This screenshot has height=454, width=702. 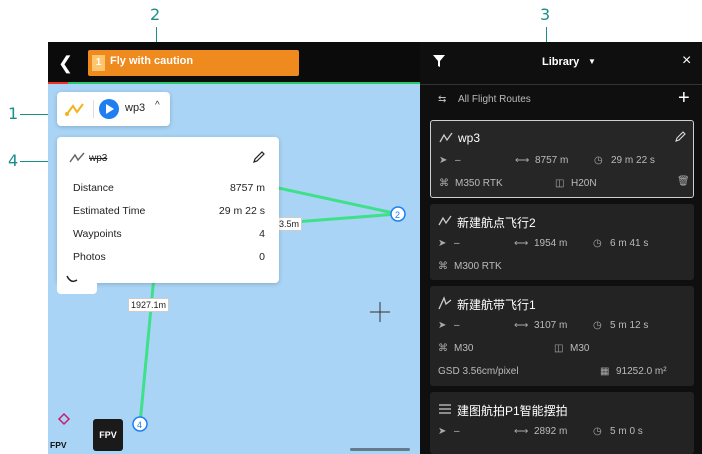 I want to click on flight-warning-banner: 1 Fly with caution, so click(x=193, y=63).